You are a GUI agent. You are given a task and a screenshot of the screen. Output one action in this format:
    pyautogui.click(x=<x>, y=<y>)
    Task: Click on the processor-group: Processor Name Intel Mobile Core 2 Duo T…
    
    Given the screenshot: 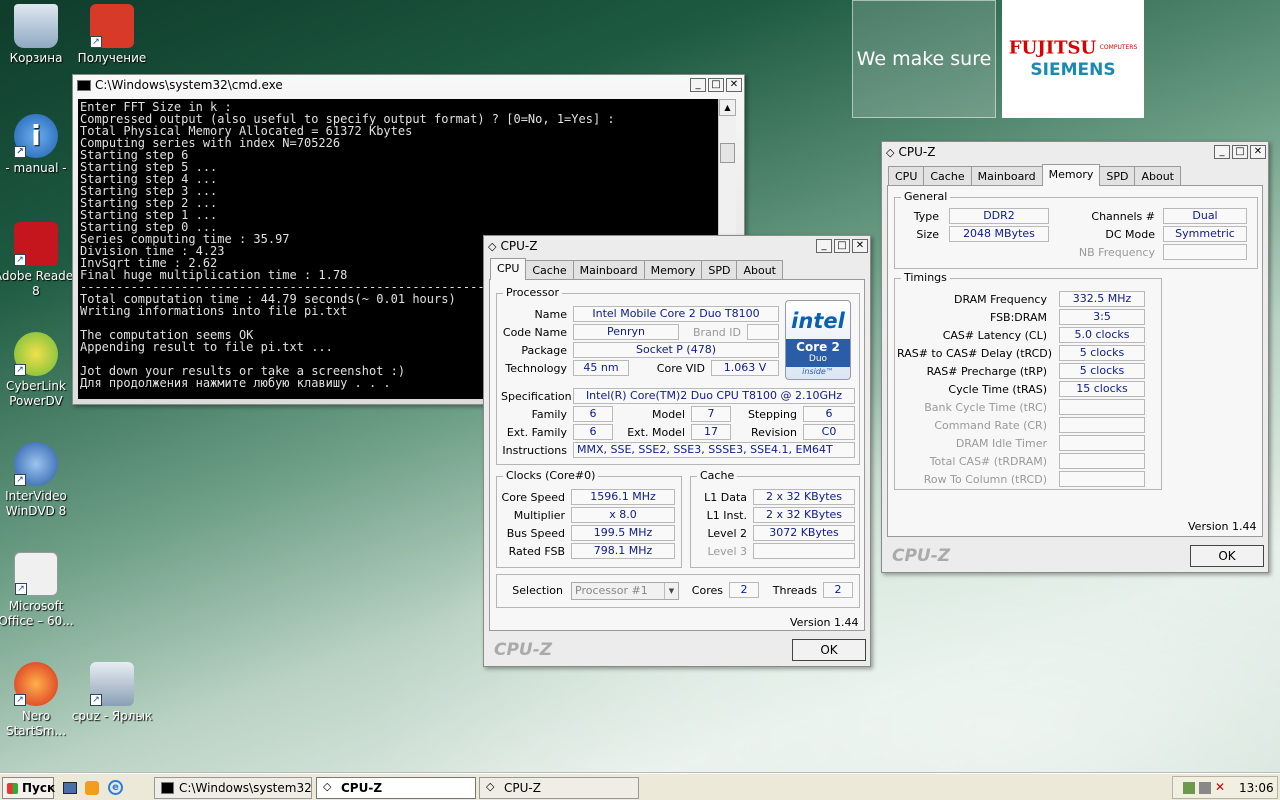 What is the action you would take?
    pyautogui.click(x=678, y=375)
    